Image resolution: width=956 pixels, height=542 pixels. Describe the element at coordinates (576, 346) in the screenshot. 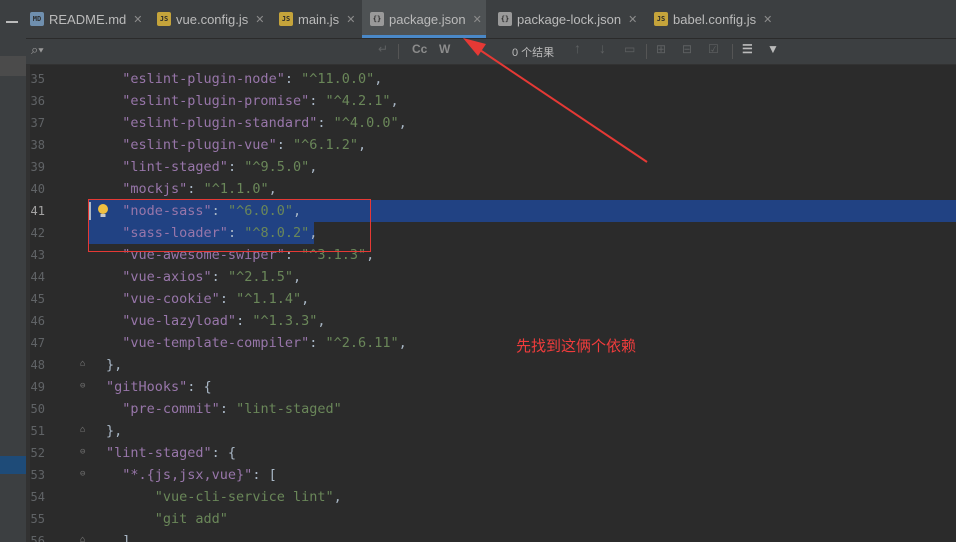

I see `annotation-text: 先找到这俩个依赖` at that location.